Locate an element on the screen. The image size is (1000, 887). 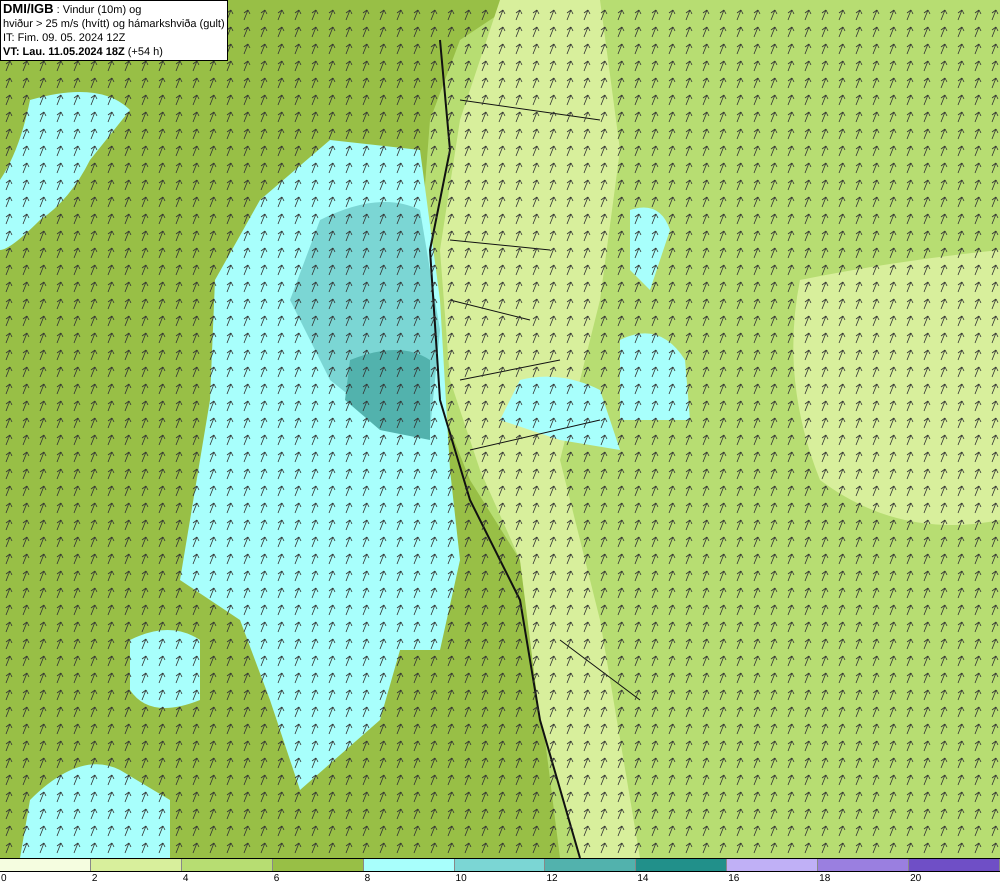
valid-time: VT: Lau. 11.05.2024 18Z (+54 h) is located at coordinates (83, 52).